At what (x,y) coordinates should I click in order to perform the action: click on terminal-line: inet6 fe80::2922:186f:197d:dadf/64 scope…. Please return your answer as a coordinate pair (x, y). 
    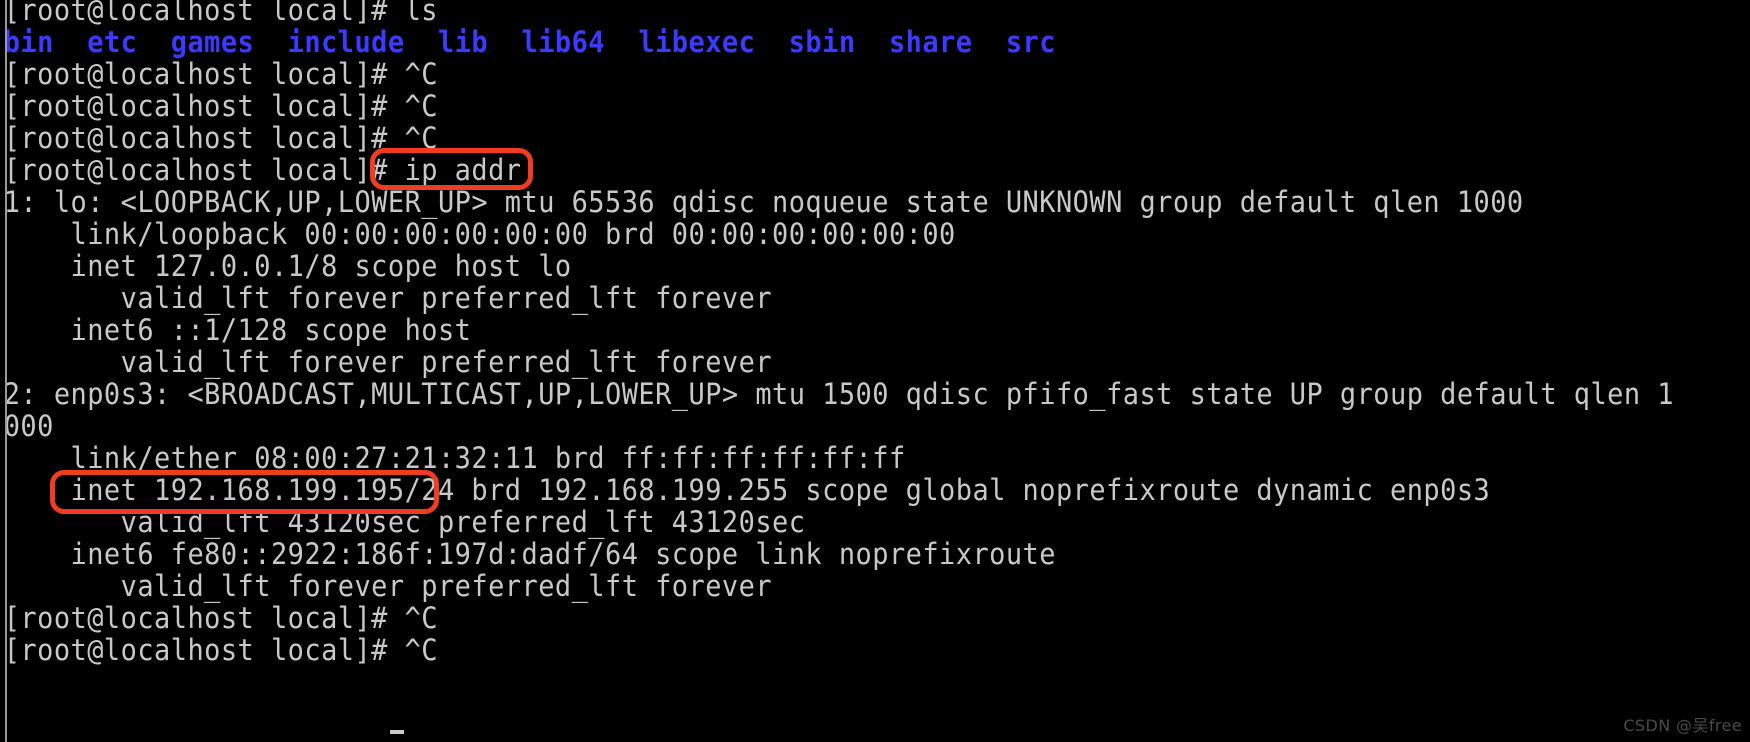
    Looking at the image, I should click on (529, 554).